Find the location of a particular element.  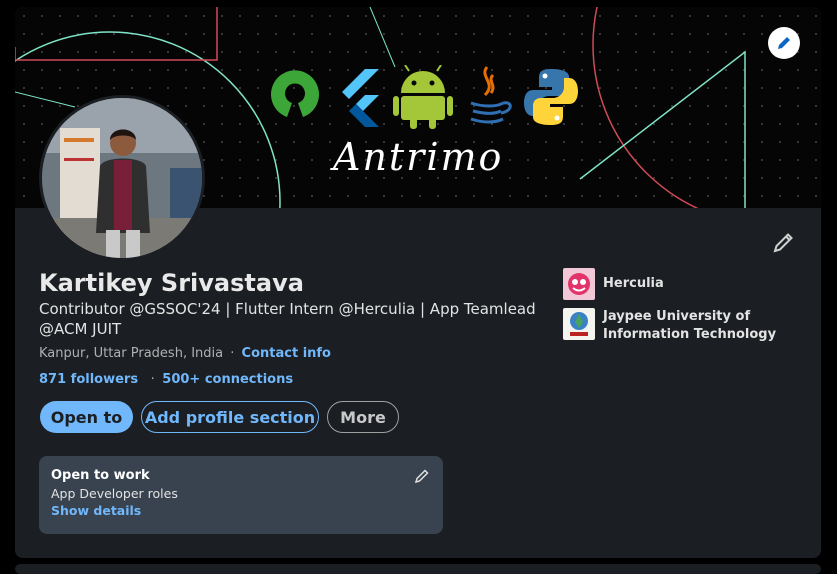

open-source-icon is located at coordinates (295, 93).